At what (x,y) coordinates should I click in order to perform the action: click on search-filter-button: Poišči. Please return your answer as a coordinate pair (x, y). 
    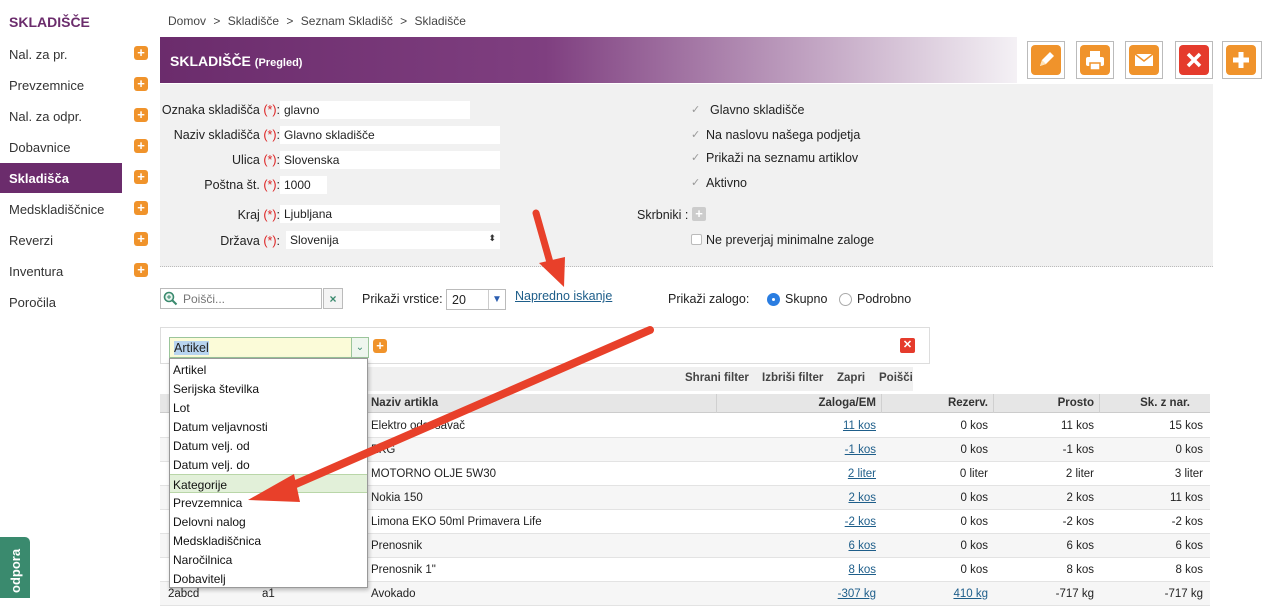
    Looking at the image, I should click on (896, 378).